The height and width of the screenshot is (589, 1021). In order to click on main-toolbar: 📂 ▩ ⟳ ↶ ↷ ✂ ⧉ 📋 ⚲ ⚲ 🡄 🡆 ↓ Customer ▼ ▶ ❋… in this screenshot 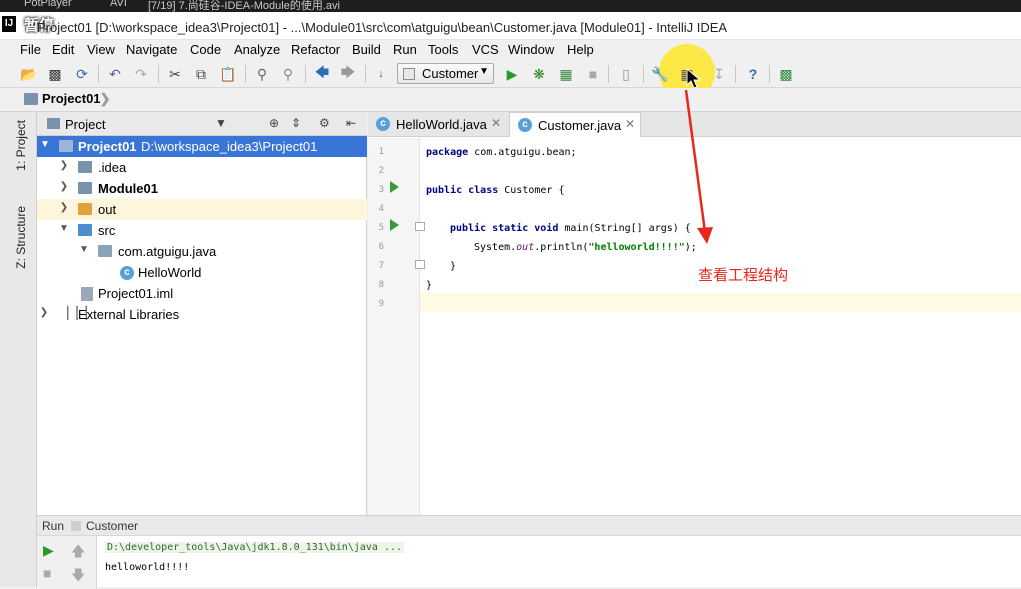, I will do `click(510, 72)`.